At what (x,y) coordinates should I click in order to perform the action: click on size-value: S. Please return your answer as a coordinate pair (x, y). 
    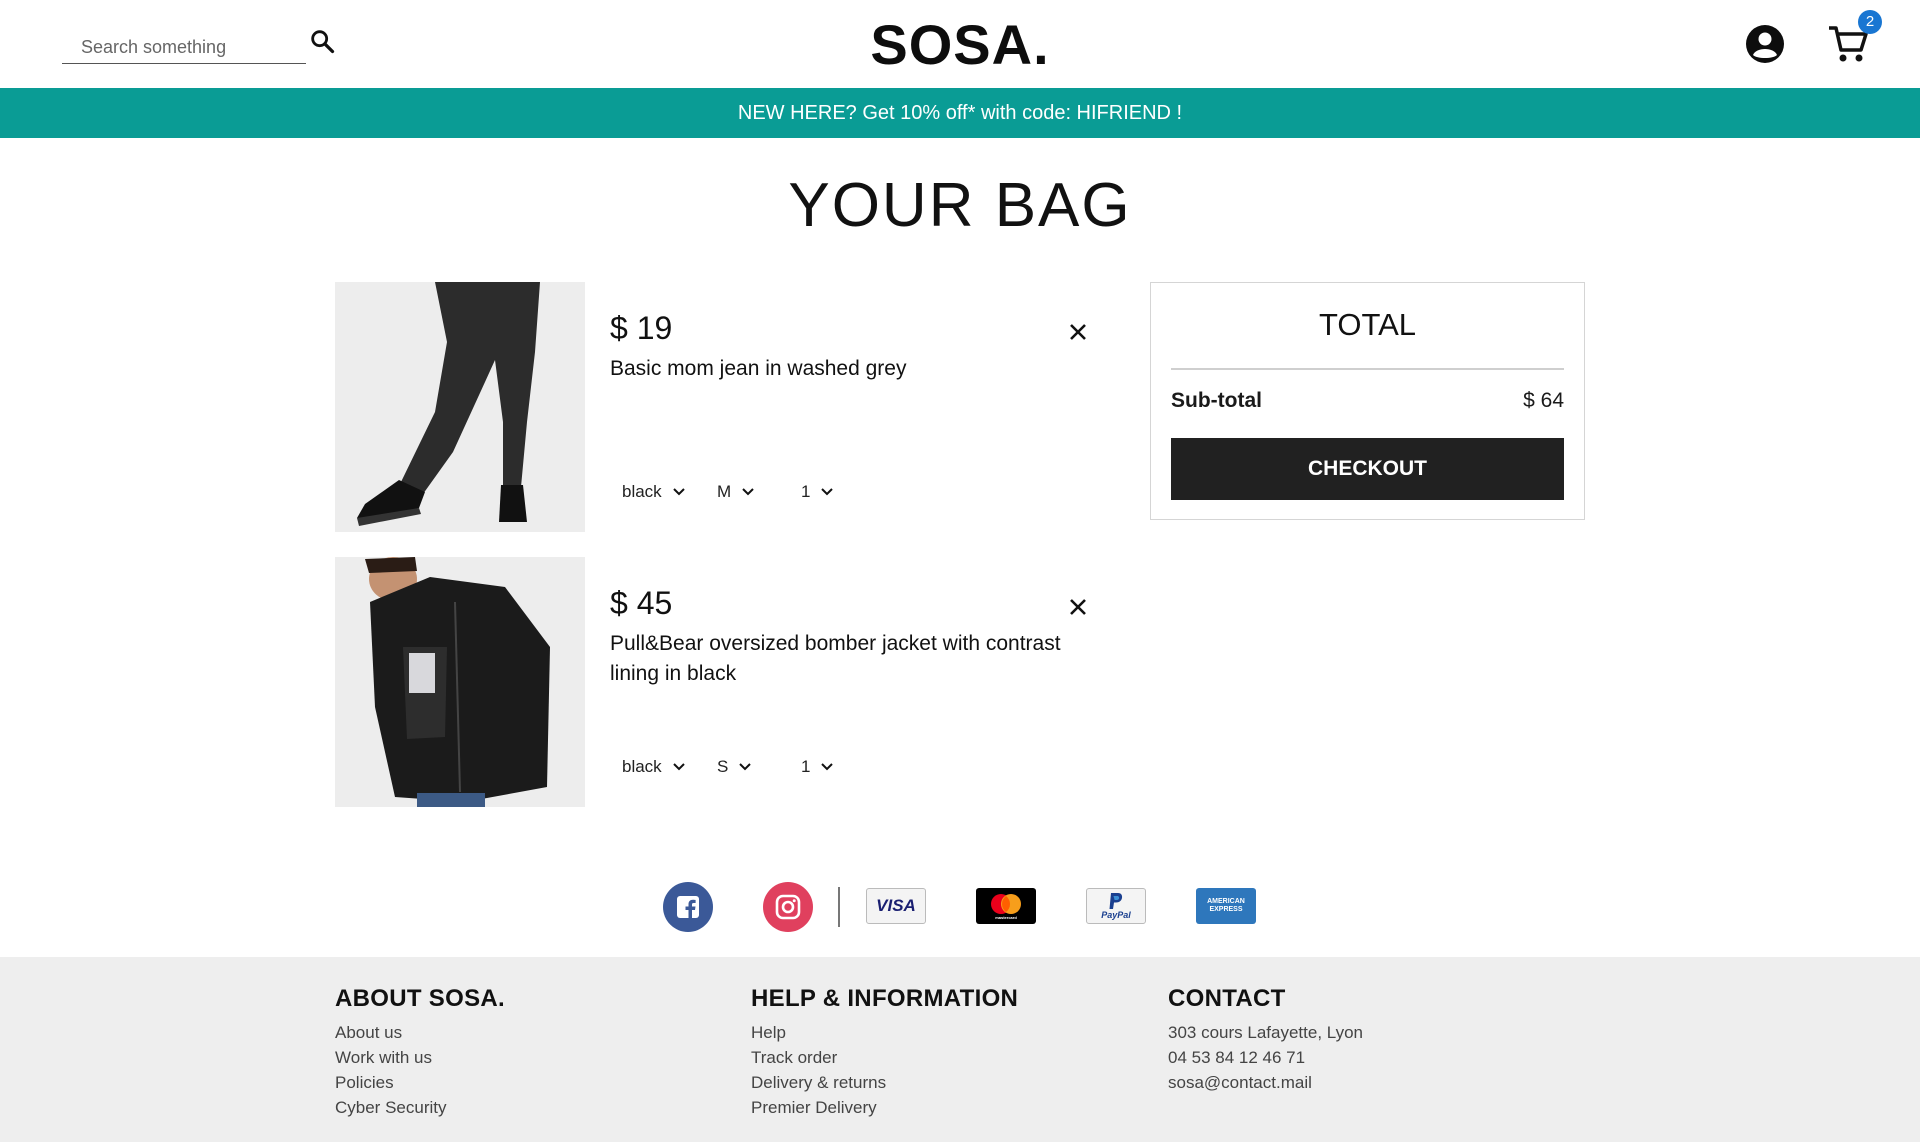
    Looking at the image, I should click on (723, 766).